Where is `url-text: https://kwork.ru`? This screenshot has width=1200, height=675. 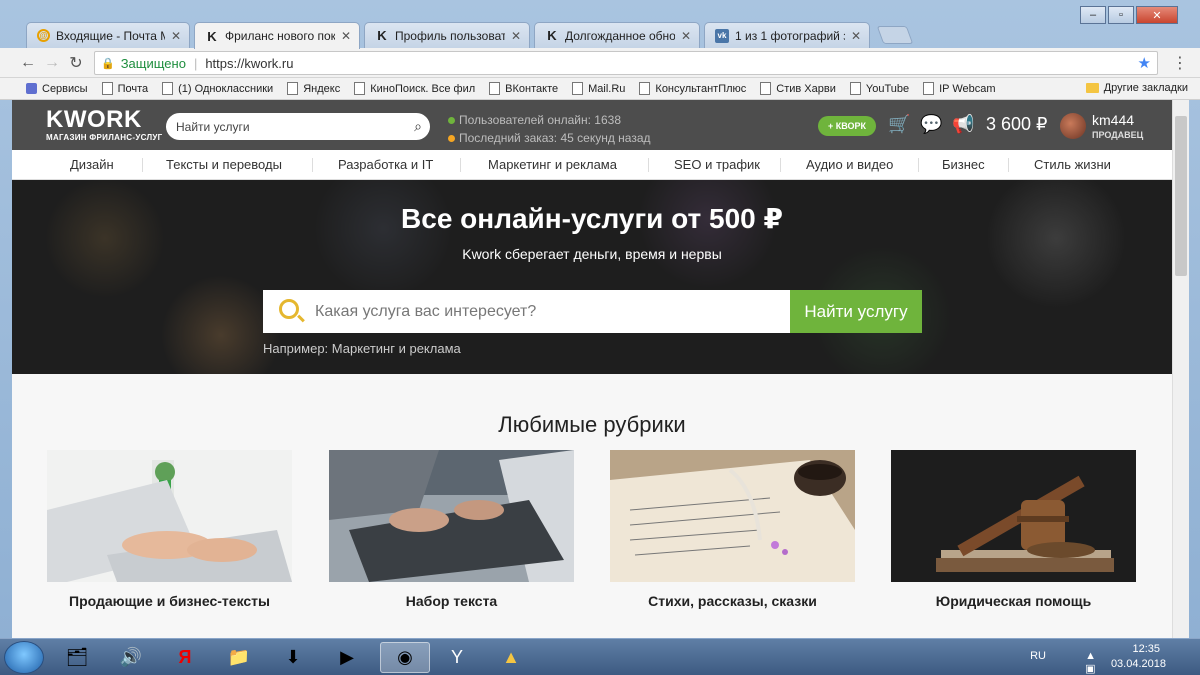 url-text: https://kwork.ru is located at coordinates (249, 63).